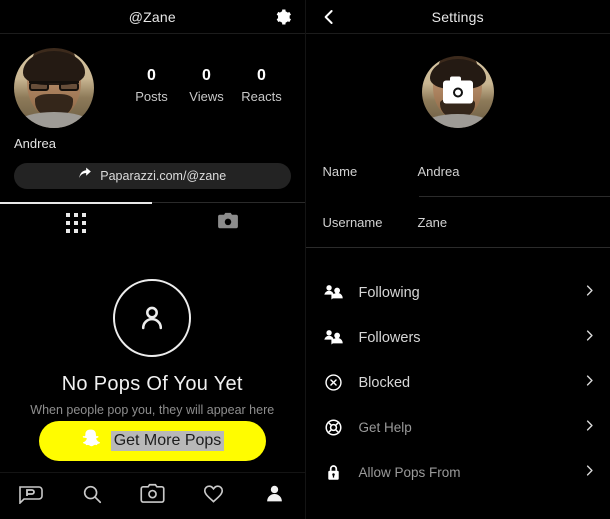 The height and width of the screenshot is (519, 610). What do you see at coordinates (206, 75) in the screenshot?
I see `stat-views-value: 0` at bounding box center [206, 75].